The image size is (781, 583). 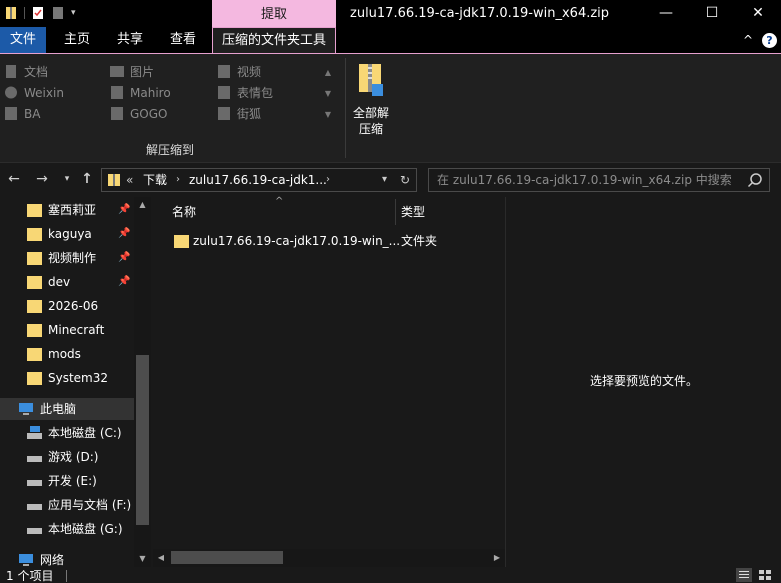 What do you see at coordinates (67, 433) in the screenshot?
I see `nav-item-drive: 本地磁盘 (C:)` at bounding box center [67, 433].